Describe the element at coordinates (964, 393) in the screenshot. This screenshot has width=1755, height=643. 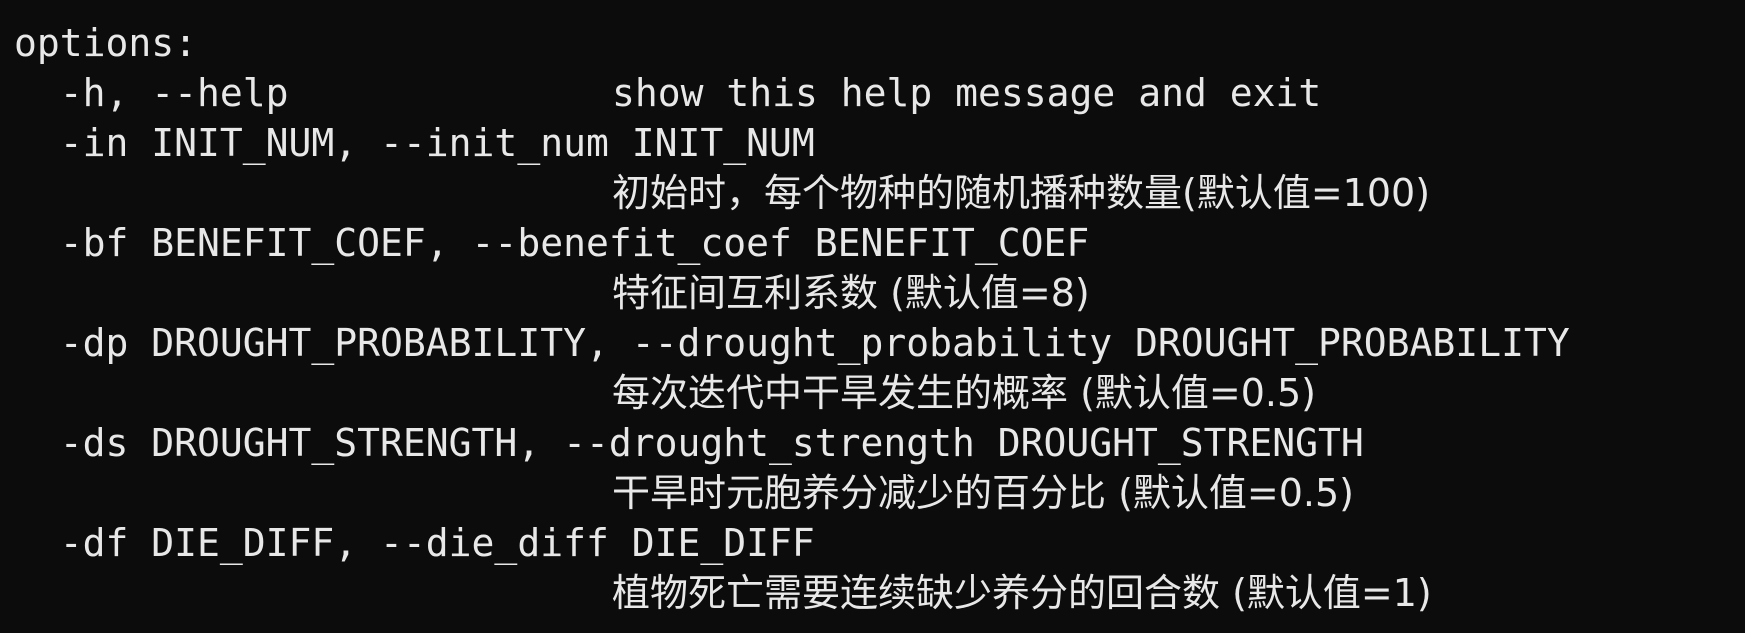
I see `option-drought-probability-description: 每次迭代中干旱发生的概率 (默认值=0.5)` at that location.